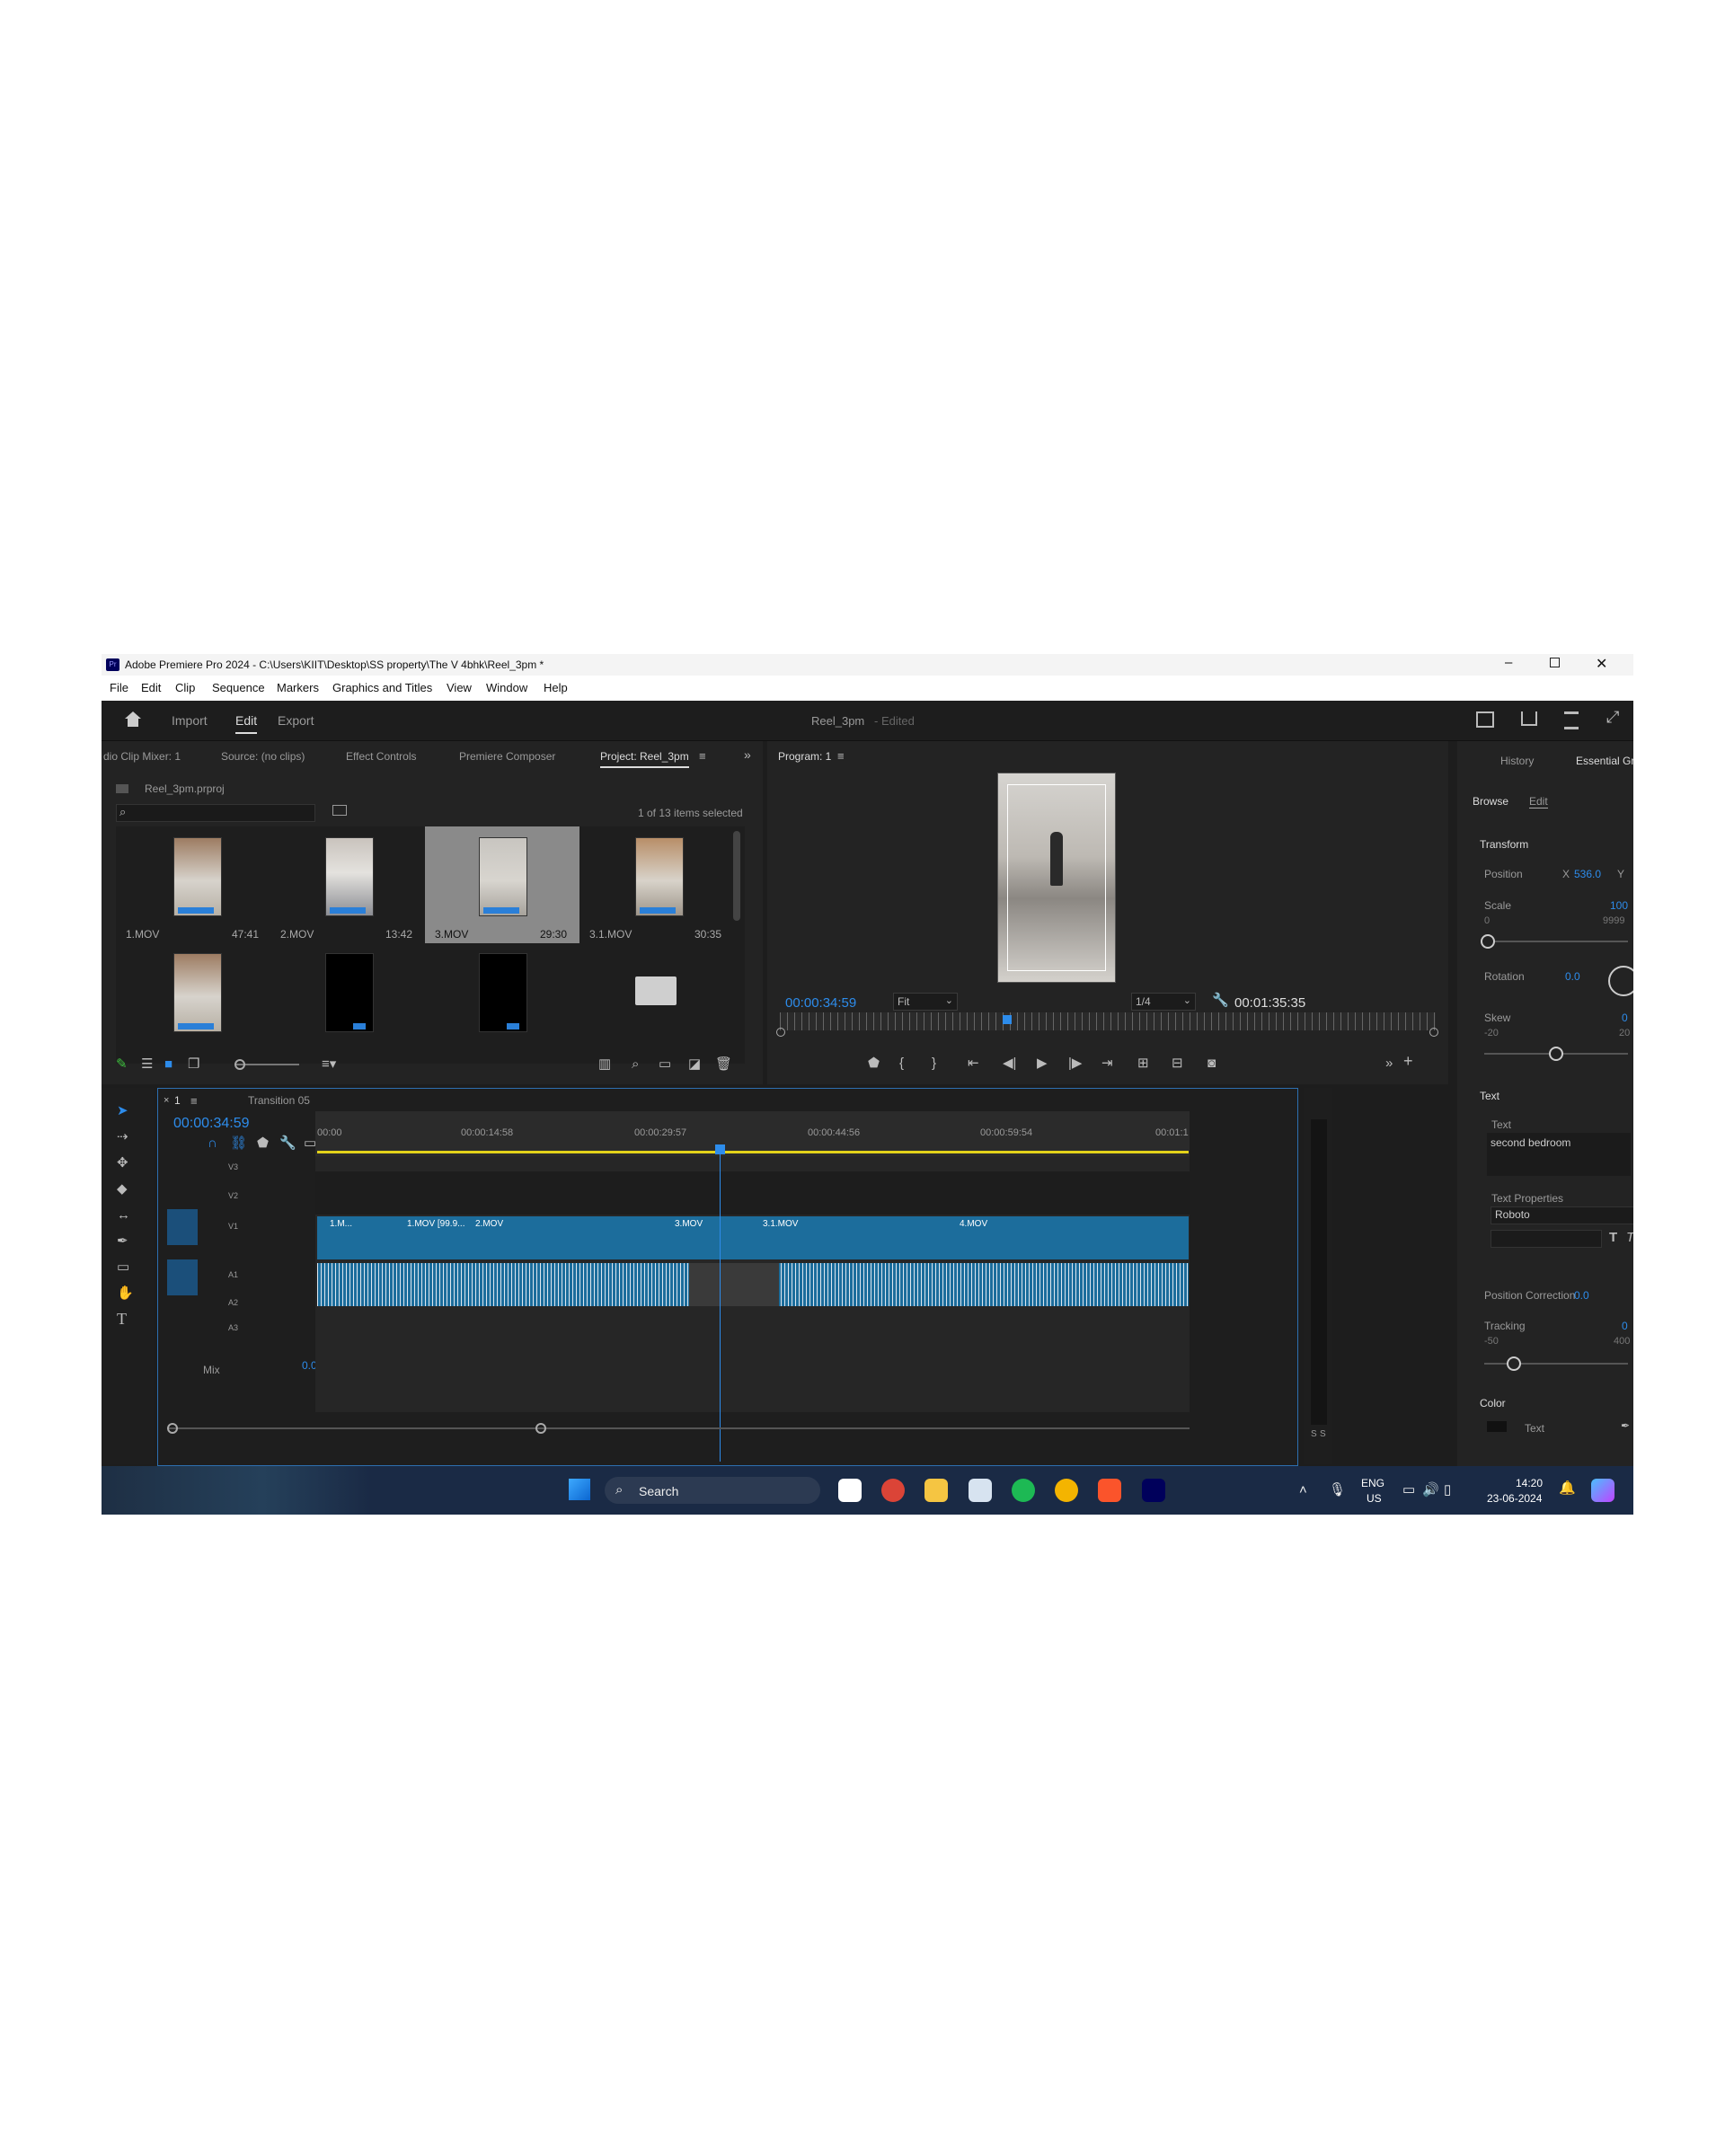 The width and height of the screenshot is (1725, 2156). I want to click on new-item-icon: ◪, so click(694, 1064).